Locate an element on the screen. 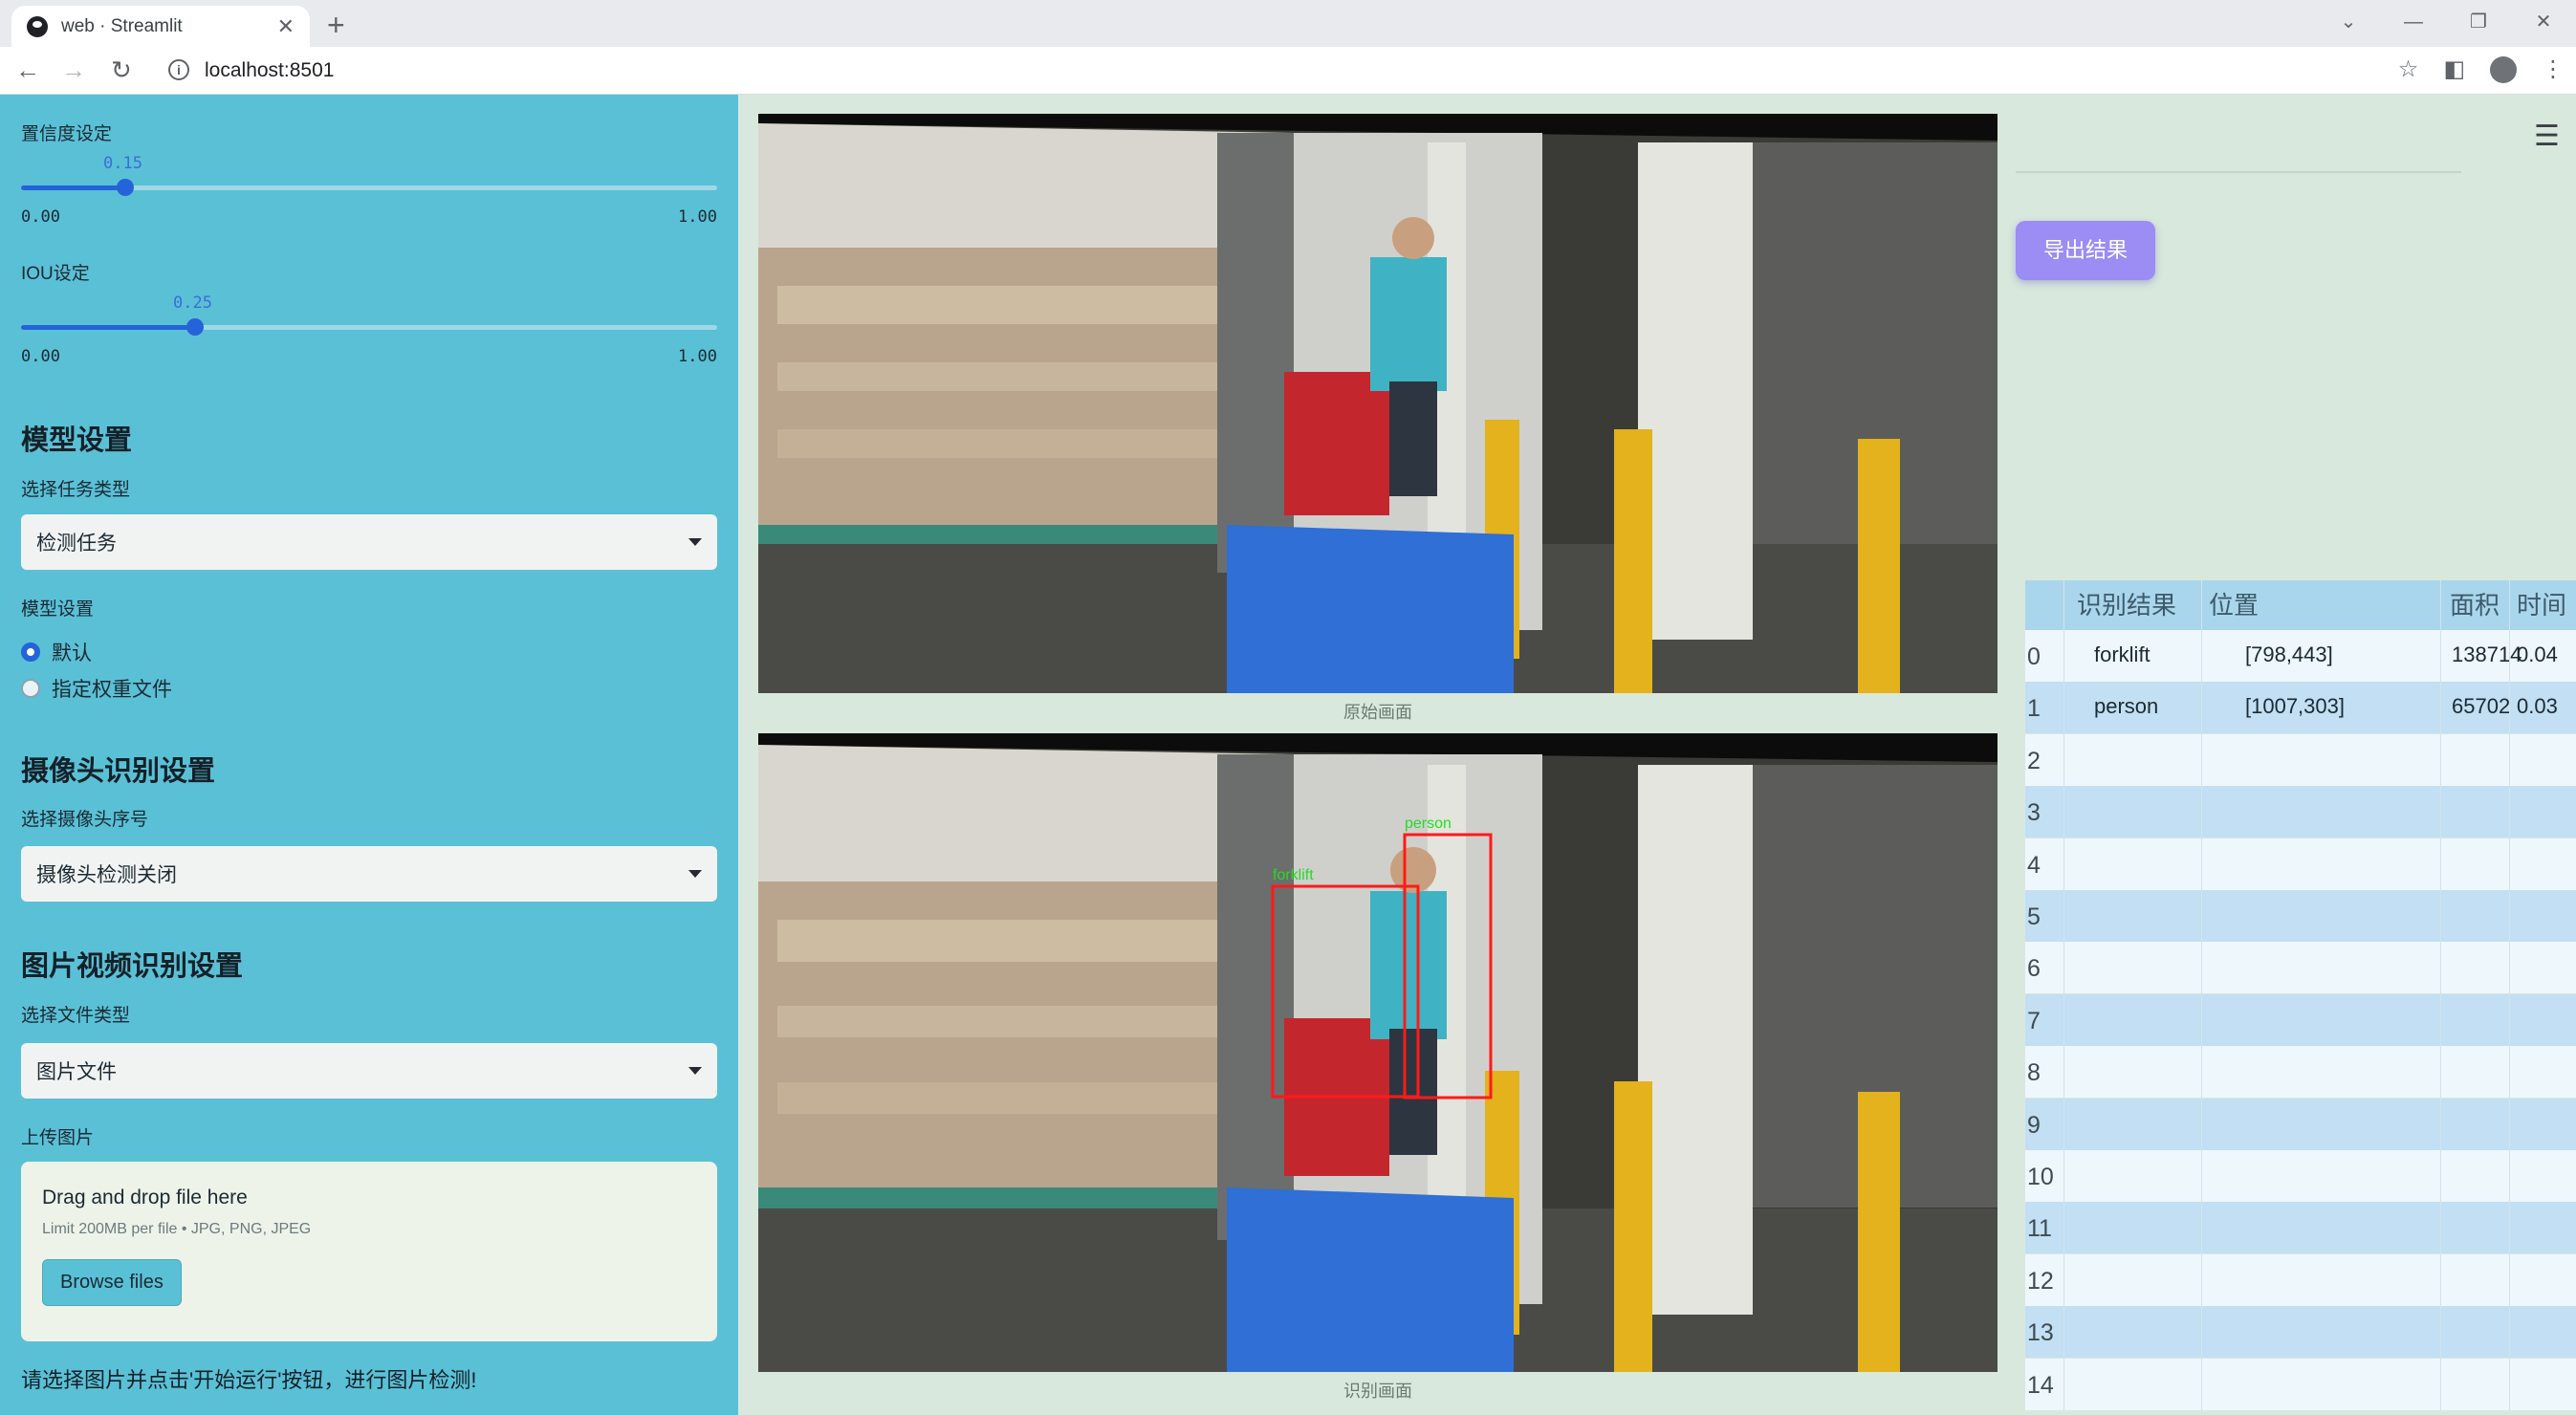 The image size is (2576, 1415). restore-icon: ❐ is located at coordinates (2478, 24).